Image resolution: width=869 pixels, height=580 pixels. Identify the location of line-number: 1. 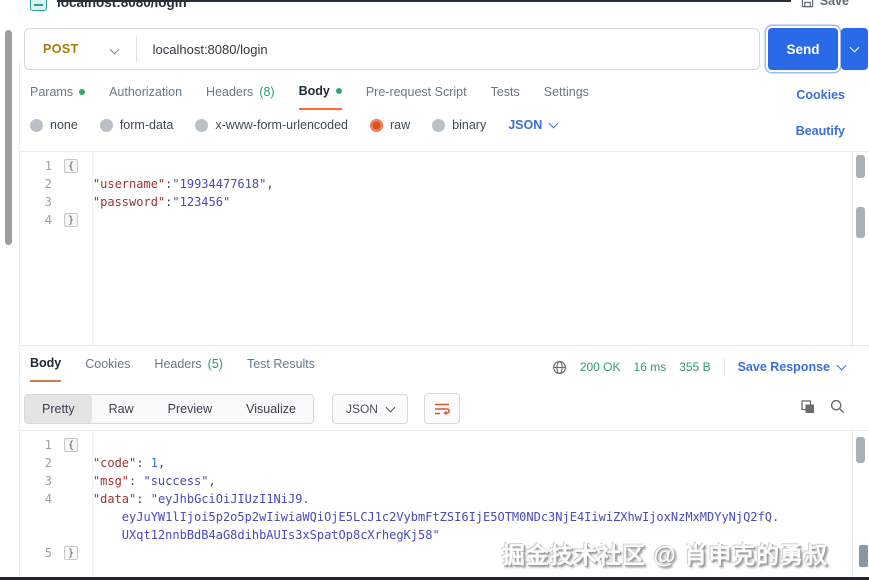
(48, 445).